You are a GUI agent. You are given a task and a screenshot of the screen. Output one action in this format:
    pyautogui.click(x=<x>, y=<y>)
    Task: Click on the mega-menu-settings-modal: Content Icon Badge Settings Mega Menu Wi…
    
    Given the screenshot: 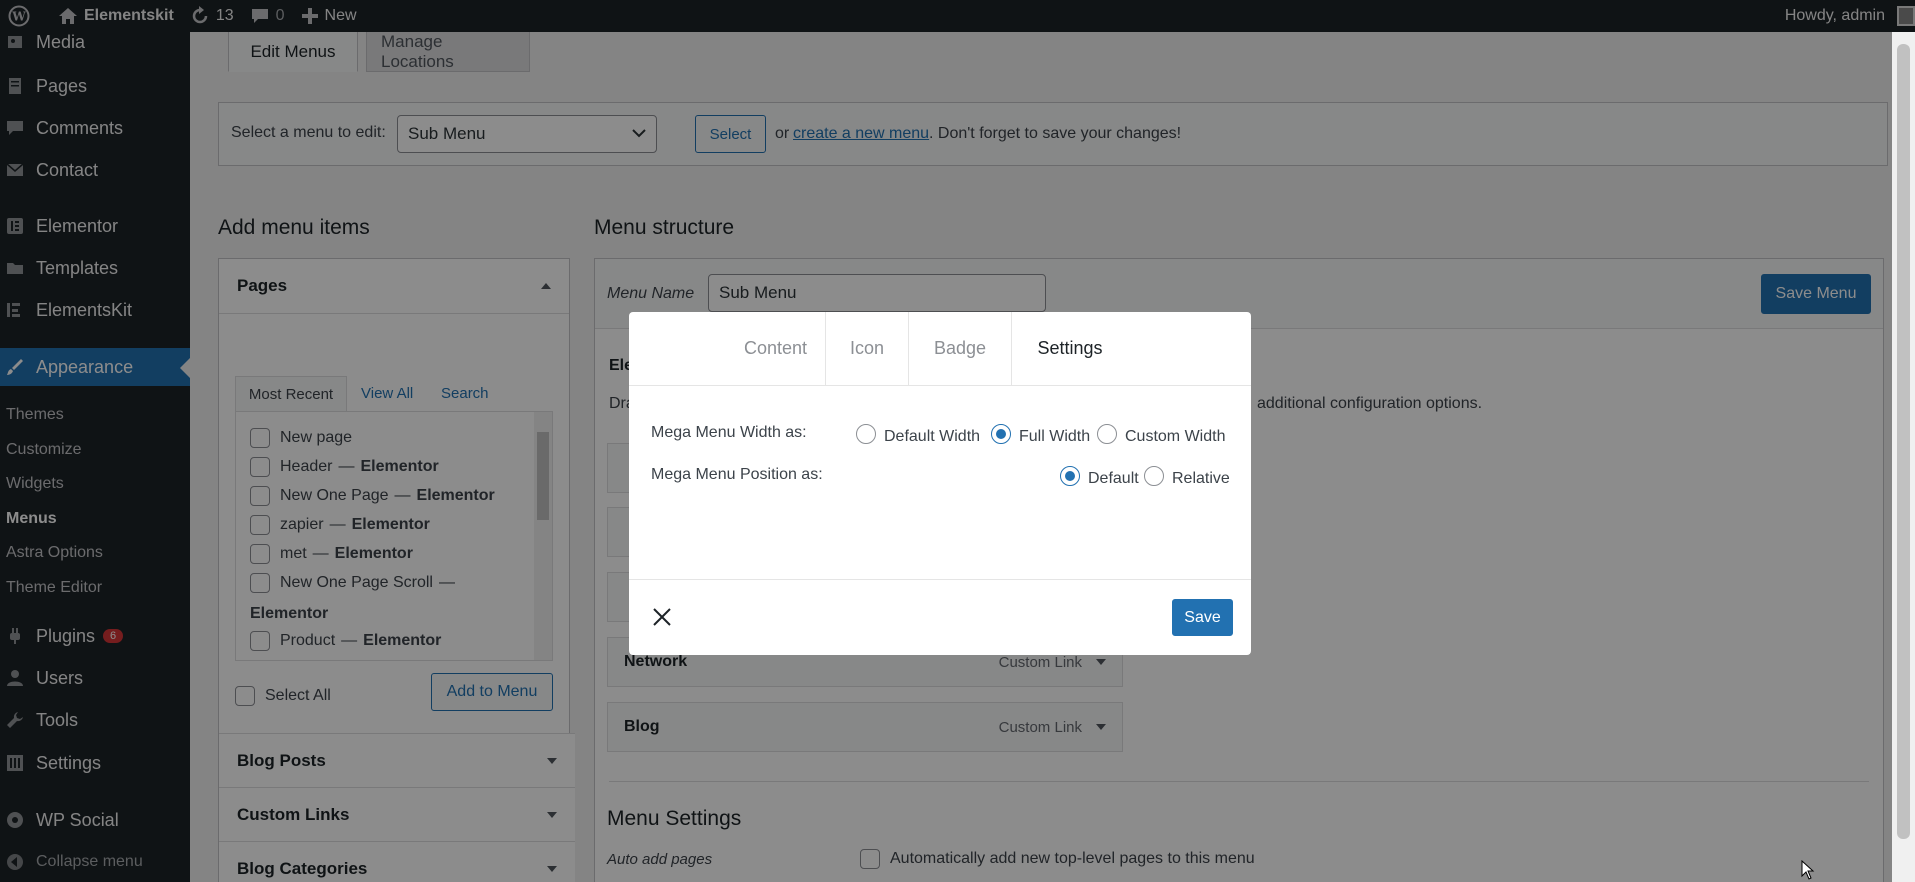 What is the action you would take?
    pyautogui.click(x=940, y=483)
    